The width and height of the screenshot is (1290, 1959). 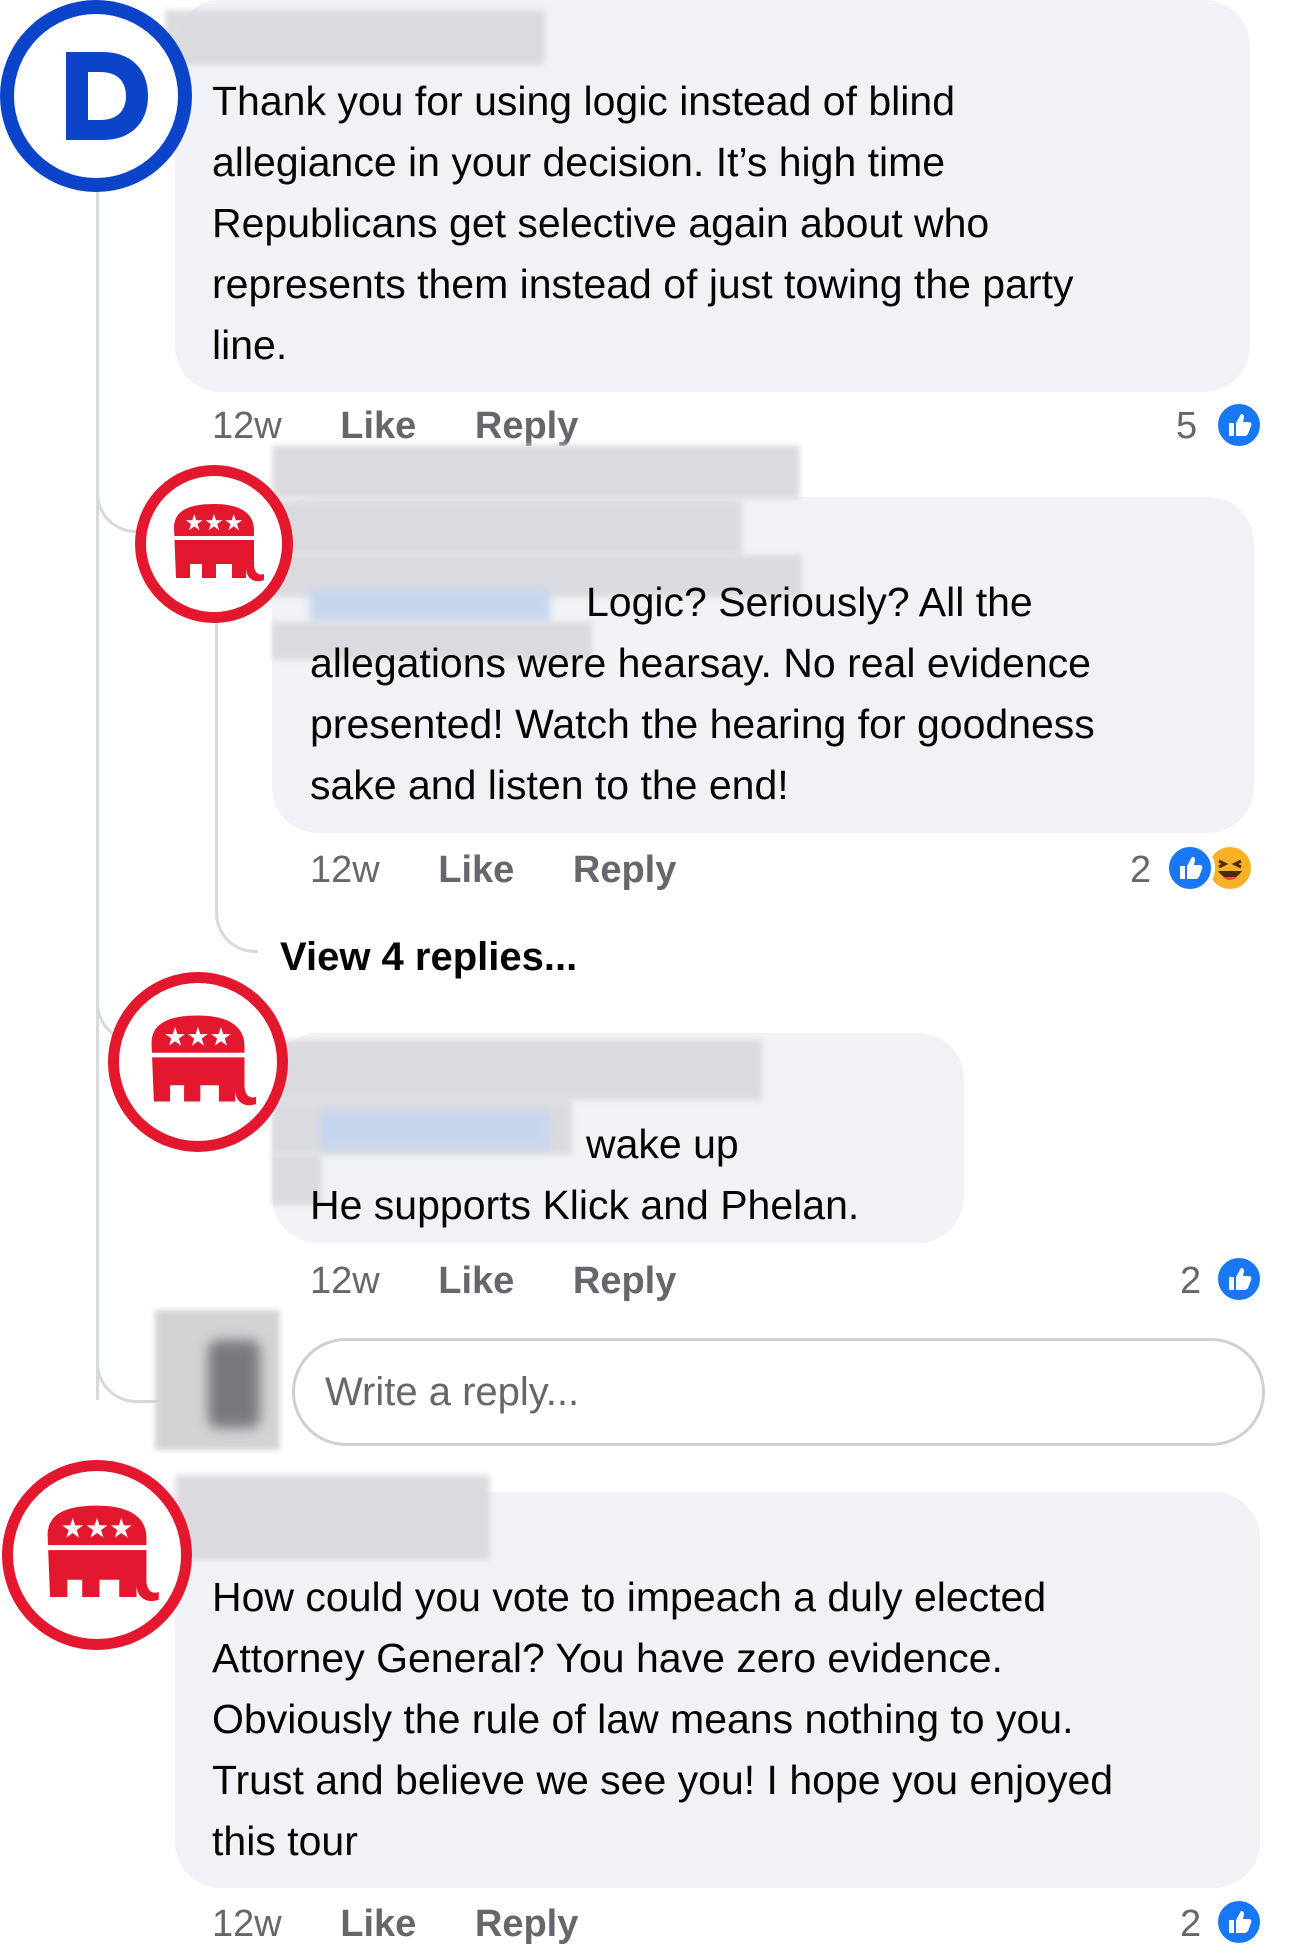 What do you see at coordinates (236, 781) in the screenshot?
I see `thread-line-sub` at bounding box center [236, 781].